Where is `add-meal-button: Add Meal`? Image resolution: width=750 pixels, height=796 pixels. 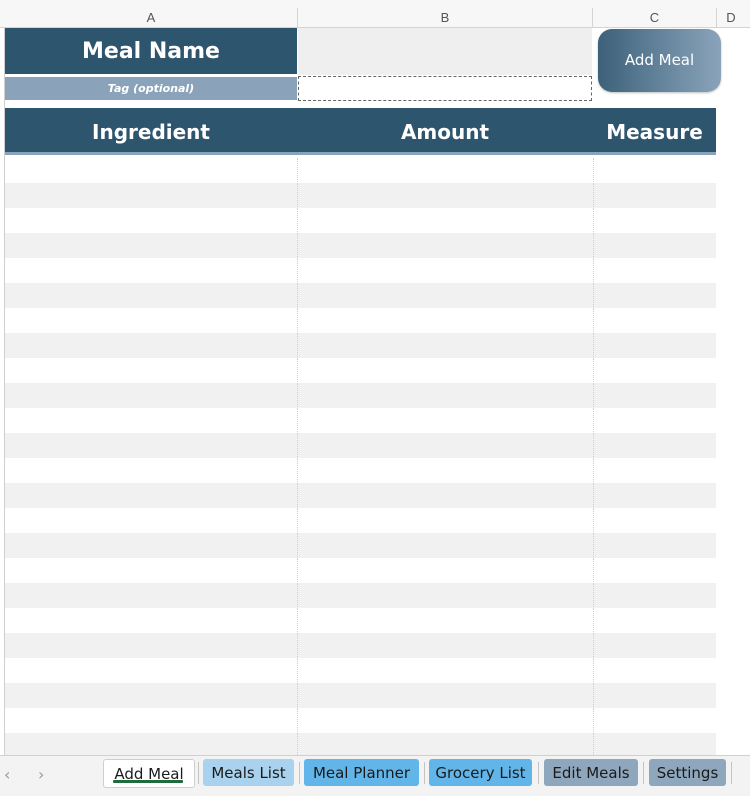
add-meal-button: Add Meal is located at coordinates (659, 60).